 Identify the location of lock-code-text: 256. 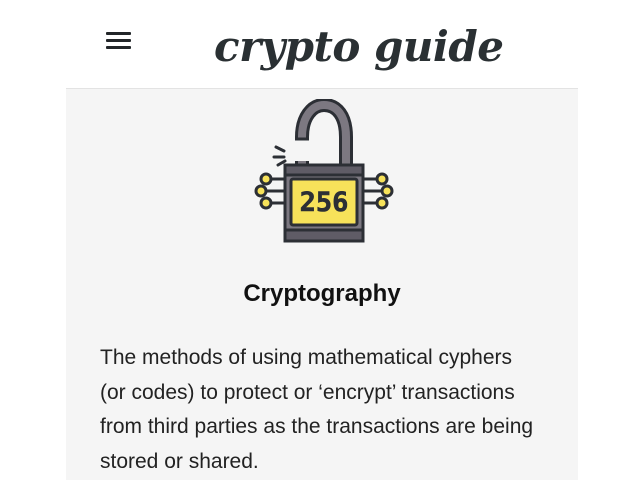
(324, 202).